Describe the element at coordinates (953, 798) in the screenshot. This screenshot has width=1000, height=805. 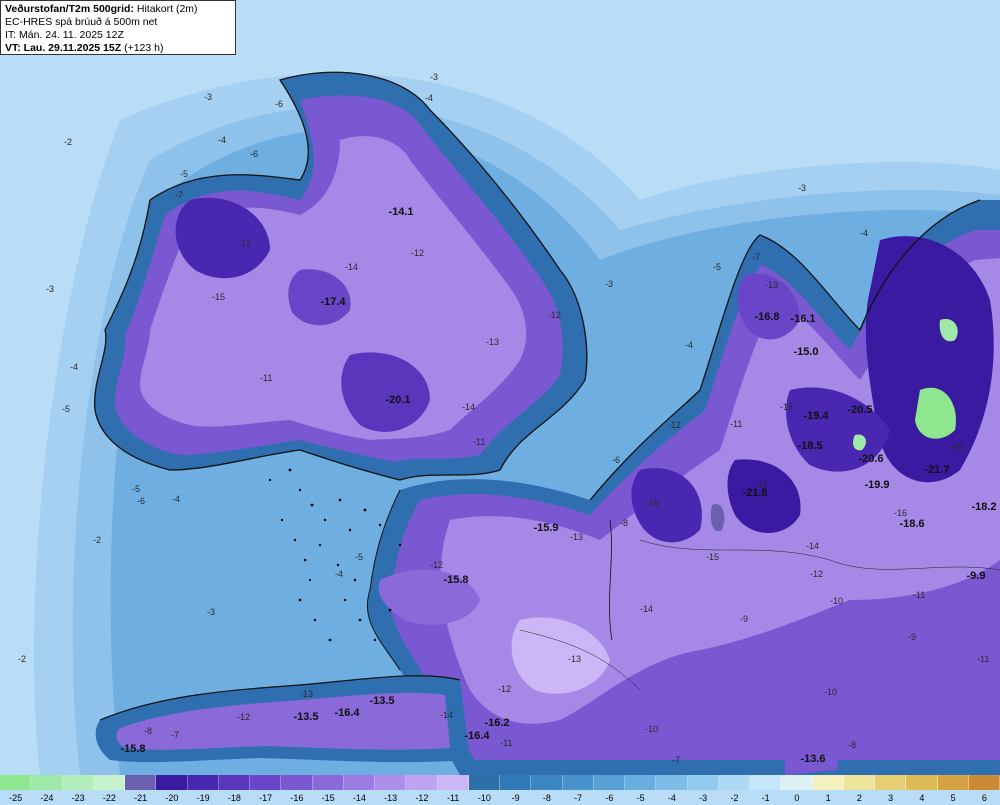
I see `legend-label: 5` at that location.